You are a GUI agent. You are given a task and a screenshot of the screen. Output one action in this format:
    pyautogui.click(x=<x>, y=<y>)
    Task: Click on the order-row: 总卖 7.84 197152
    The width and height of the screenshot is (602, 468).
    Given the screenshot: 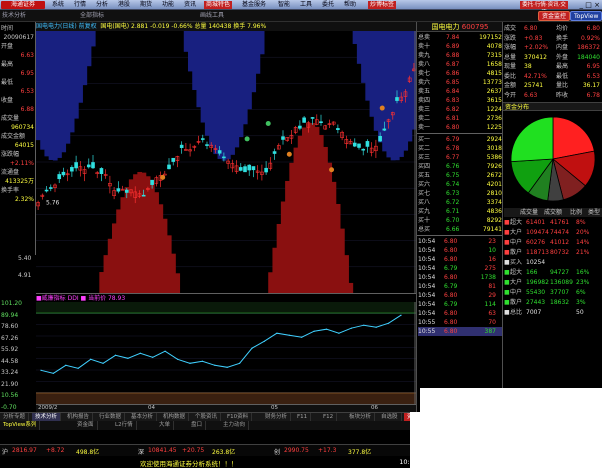 What is the action you would take?
    pyautogui.click(x=460, y=37)
    